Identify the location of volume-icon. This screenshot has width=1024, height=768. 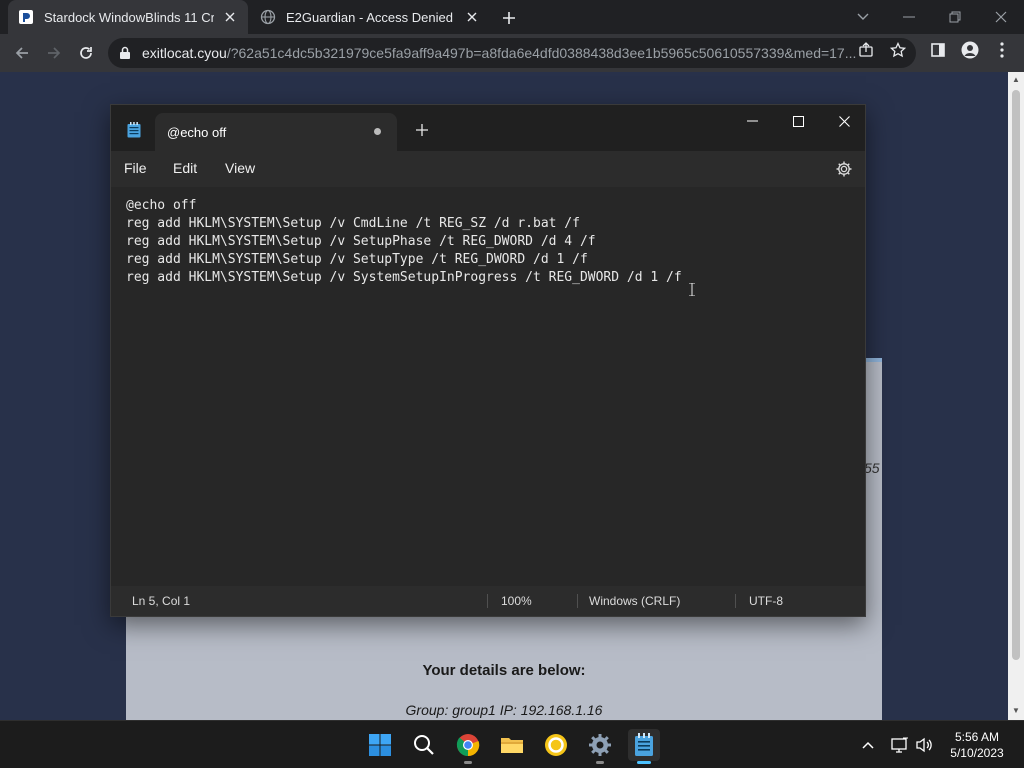
(924, 745).